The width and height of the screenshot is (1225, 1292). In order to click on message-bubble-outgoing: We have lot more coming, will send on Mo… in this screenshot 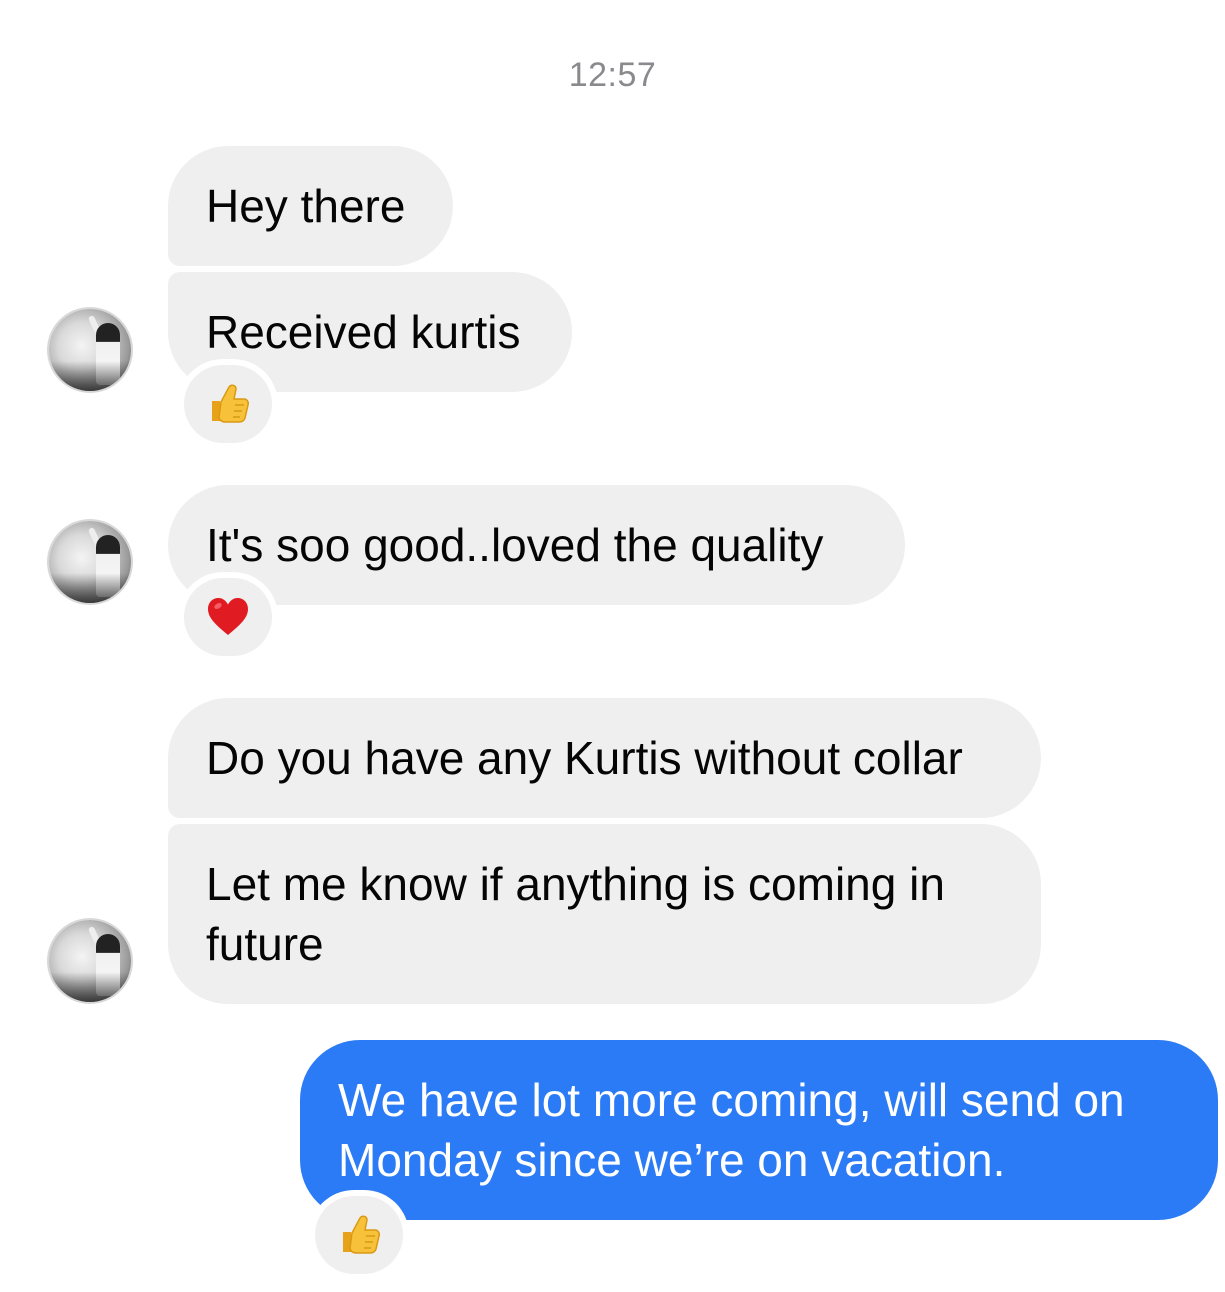, I will do `click(759, 1130)`.